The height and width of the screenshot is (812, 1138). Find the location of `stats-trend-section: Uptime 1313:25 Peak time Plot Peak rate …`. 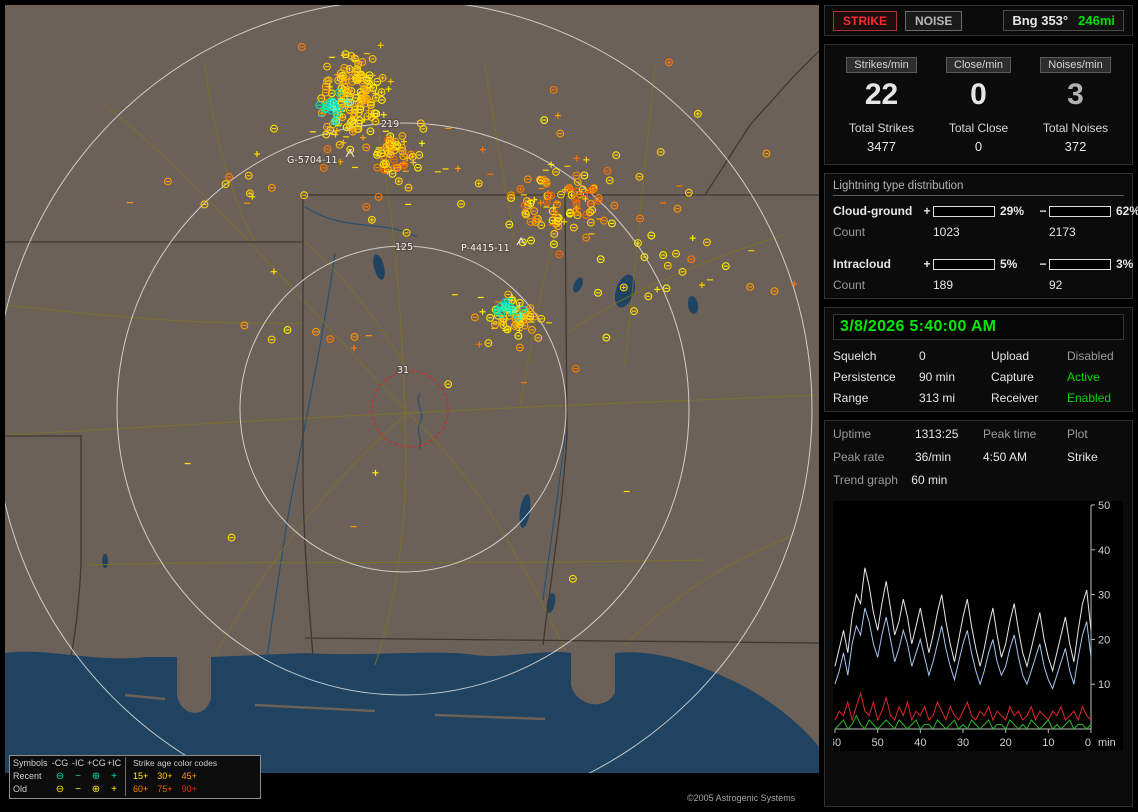

stats-trend-section: Uptime 1313:25 Peak time Plot Peak rate … is located at coordinates (978, 613).